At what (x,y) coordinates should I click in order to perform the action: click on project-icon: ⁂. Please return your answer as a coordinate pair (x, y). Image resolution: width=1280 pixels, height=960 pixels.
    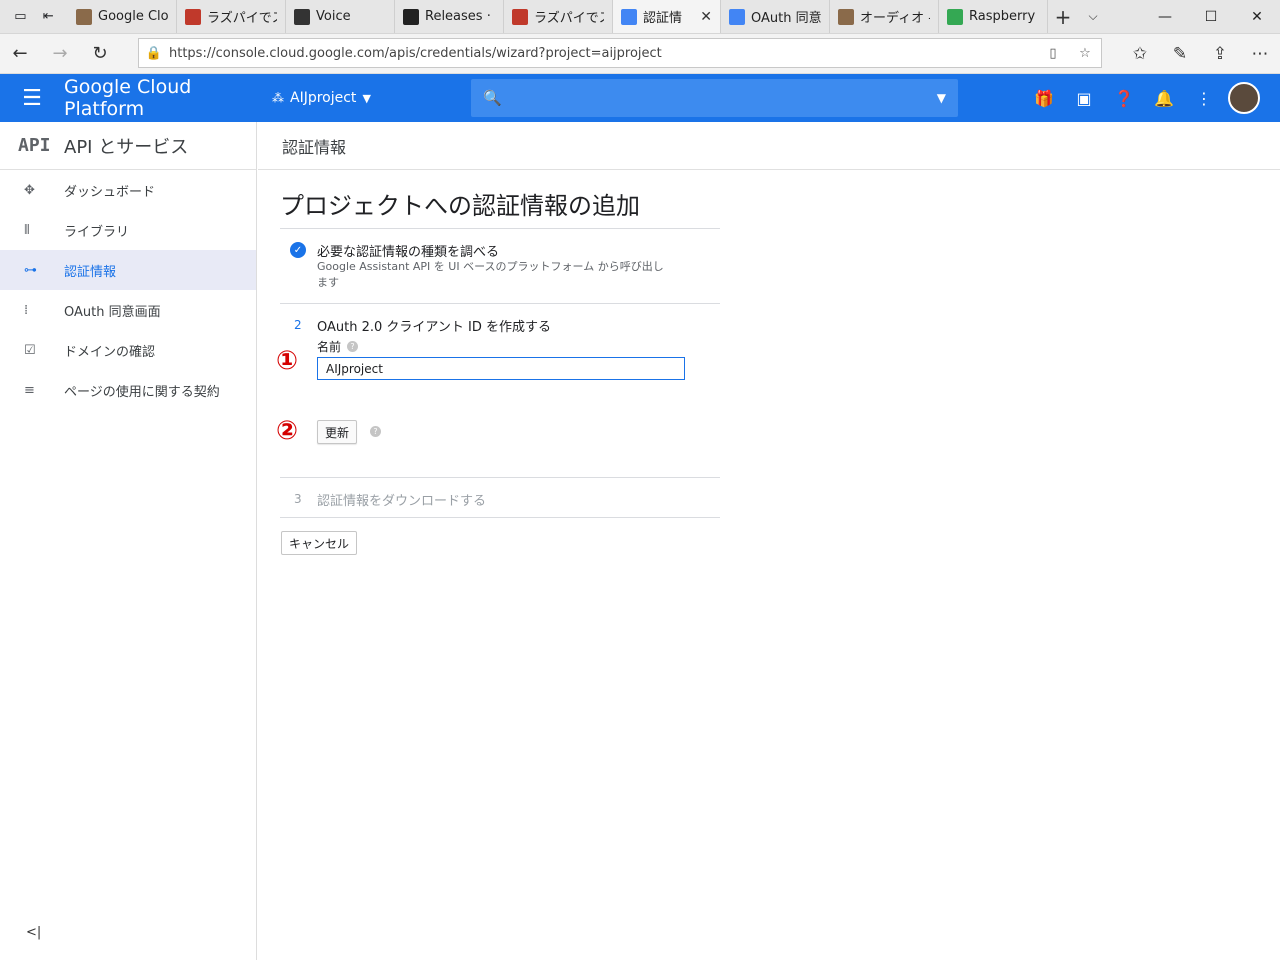
    Looking at the image, I should click on (278, 98).